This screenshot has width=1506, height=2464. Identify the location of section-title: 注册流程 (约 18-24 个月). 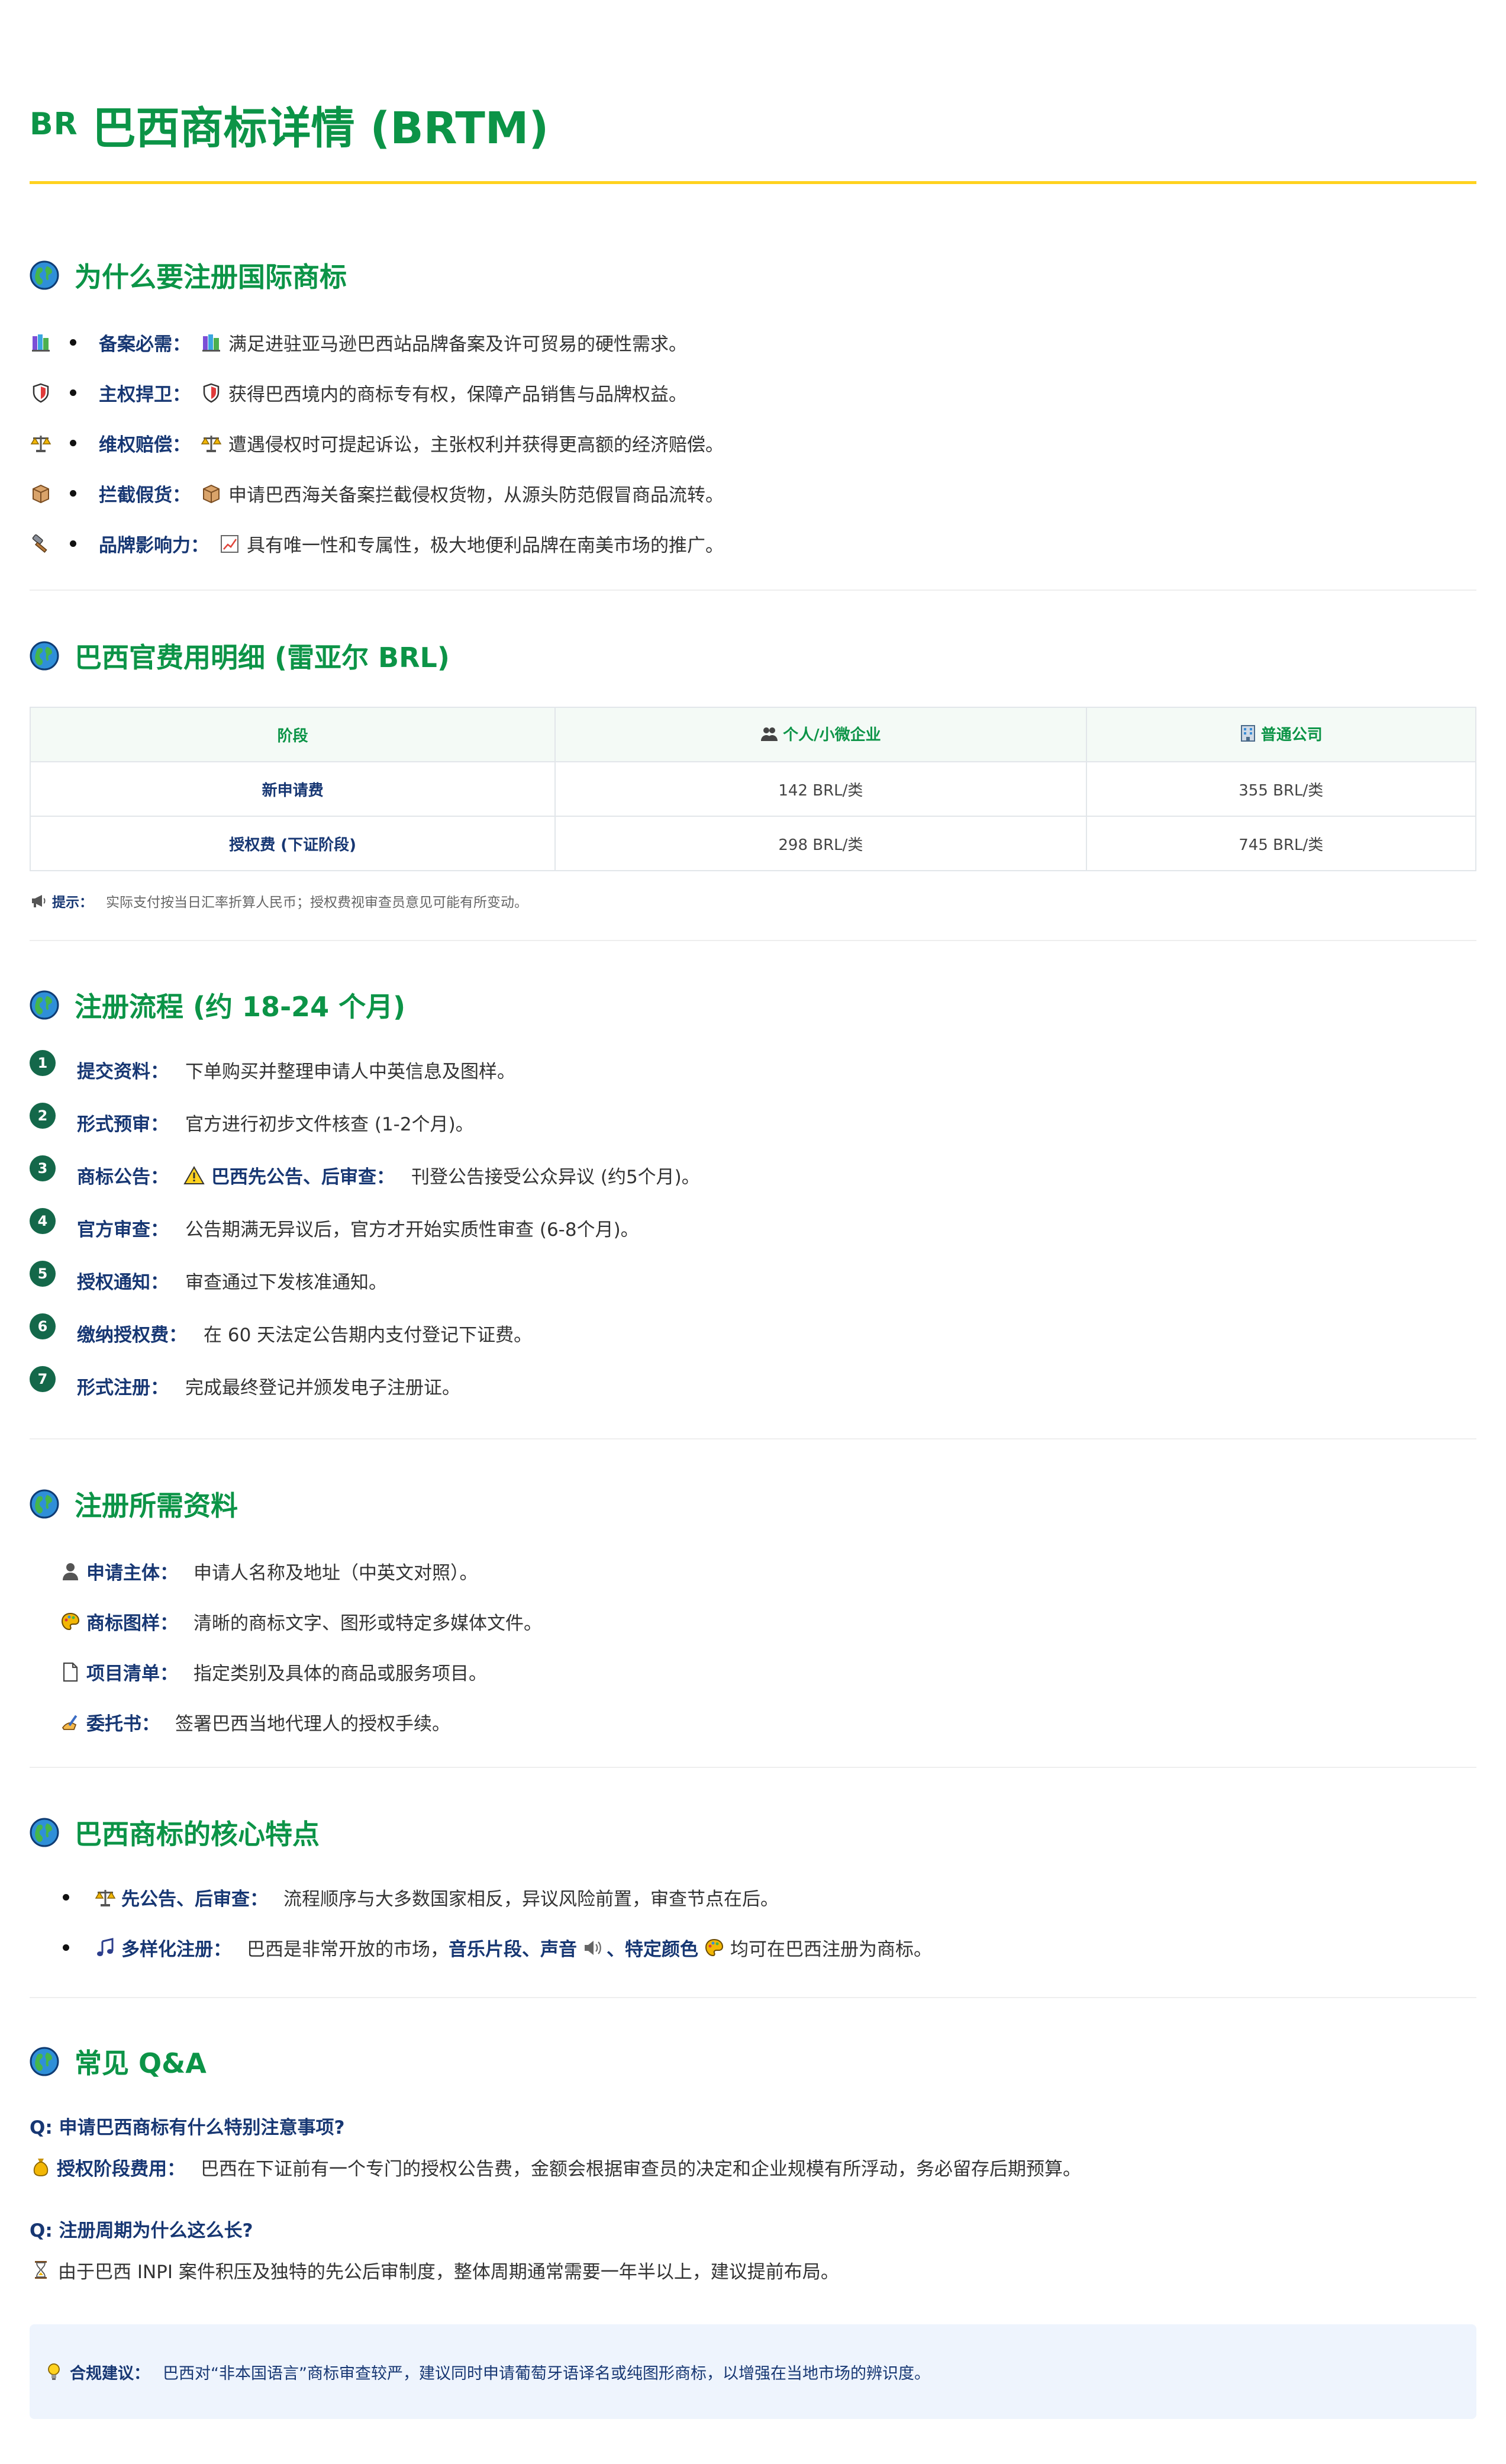
(241, 1007).